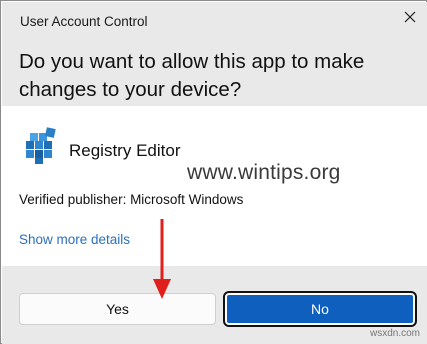 This screenshot has width=427, height=344. Describe the element at coordinates (74, 239) in the screenshot. I see `show-more-details-link: Show more details` at that location.